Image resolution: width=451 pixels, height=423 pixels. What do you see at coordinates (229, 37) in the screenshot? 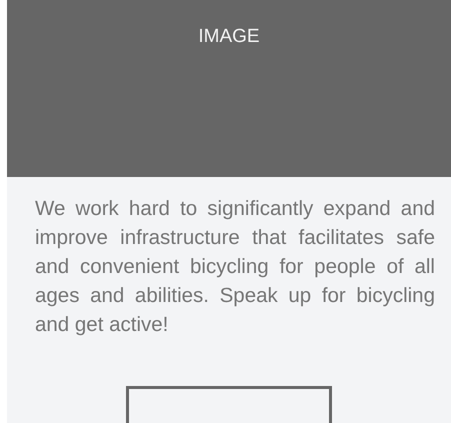
I see `image-label: IMAGE` at bounding box center [229, 37].